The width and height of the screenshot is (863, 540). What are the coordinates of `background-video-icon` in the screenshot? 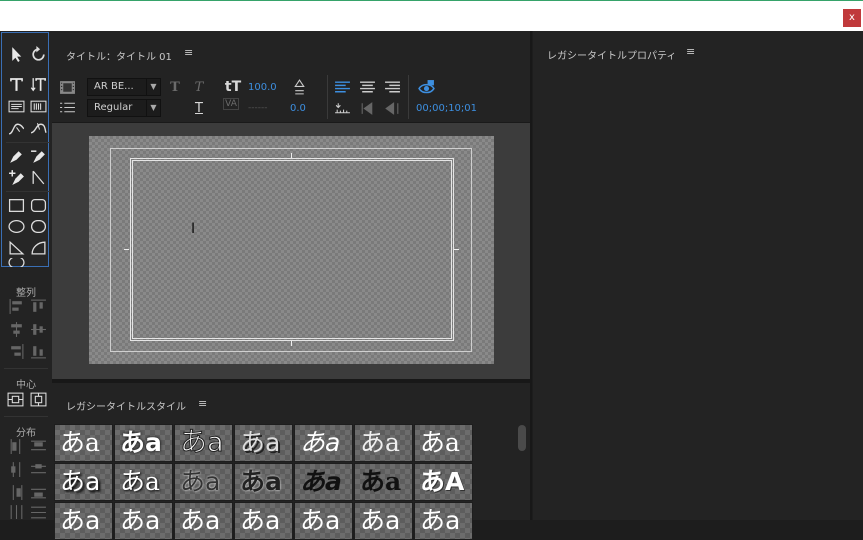 It's located at (67, 87).